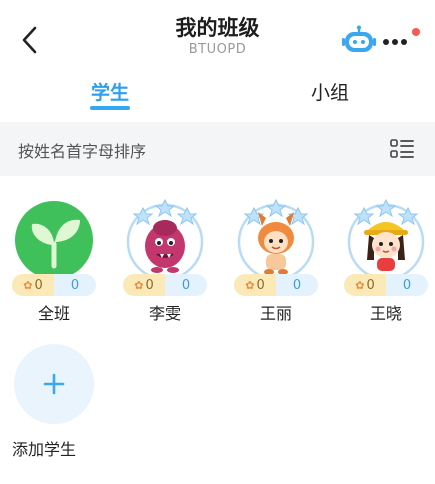 The width and height of the screenshot is (435, 484). Describe the element at coordinates (164, 313) in the screenshot. I see `student-name: 李雯` at that location.